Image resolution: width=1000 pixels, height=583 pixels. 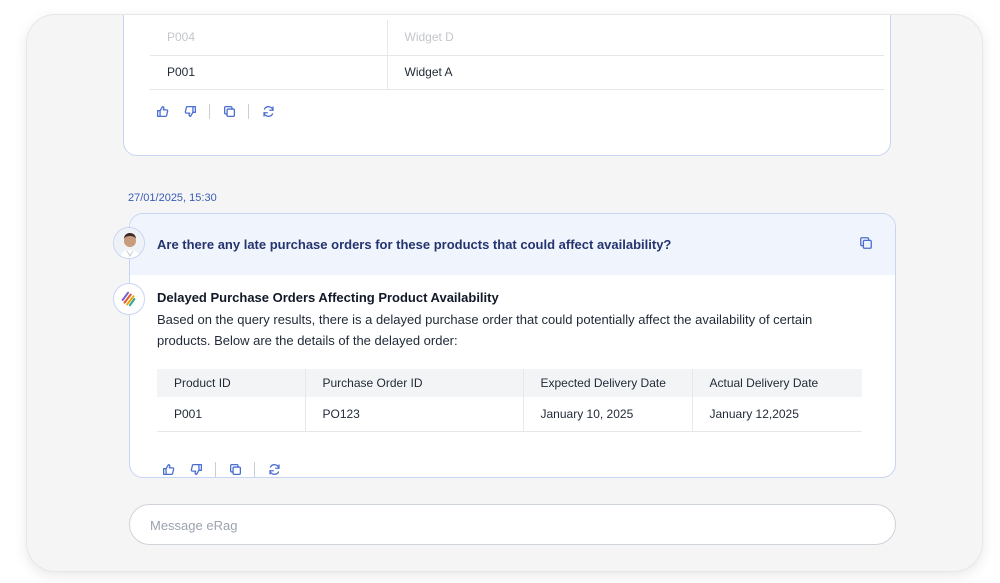 I want to click on column-header: Purchase Order ID, so click(x=413, y=383).